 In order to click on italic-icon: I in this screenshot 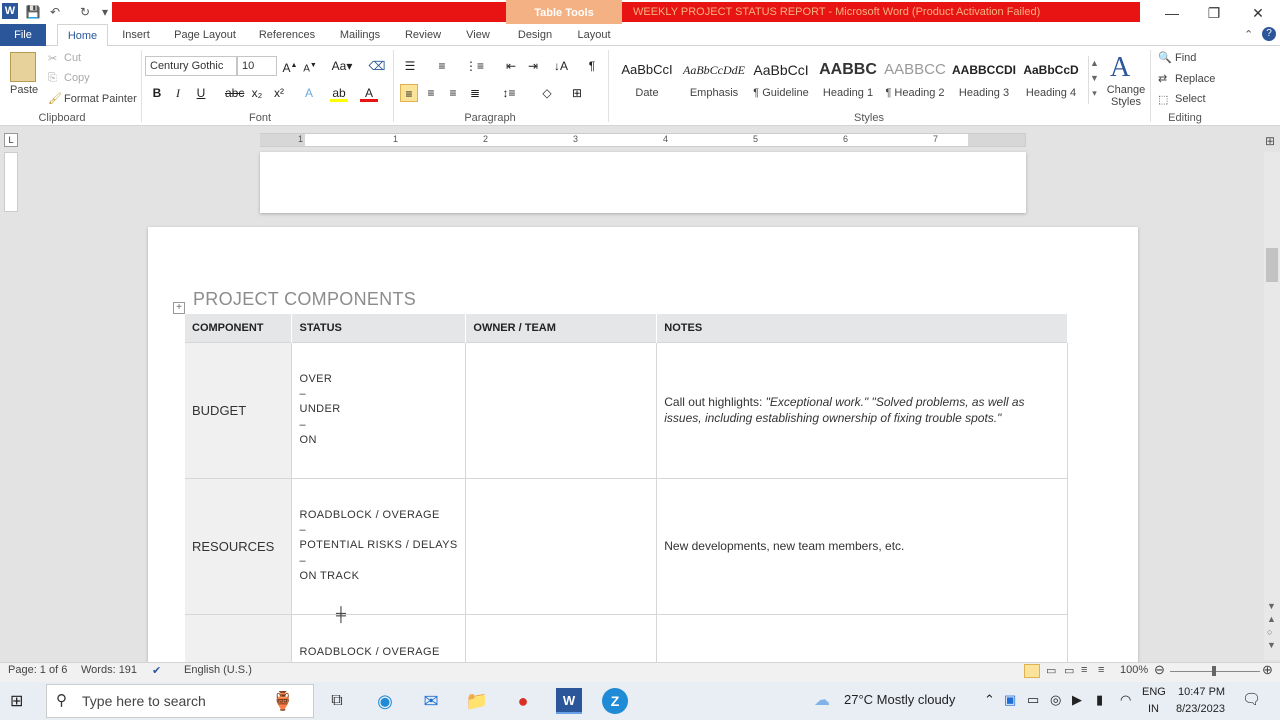, I will do `click(178, 93)`.